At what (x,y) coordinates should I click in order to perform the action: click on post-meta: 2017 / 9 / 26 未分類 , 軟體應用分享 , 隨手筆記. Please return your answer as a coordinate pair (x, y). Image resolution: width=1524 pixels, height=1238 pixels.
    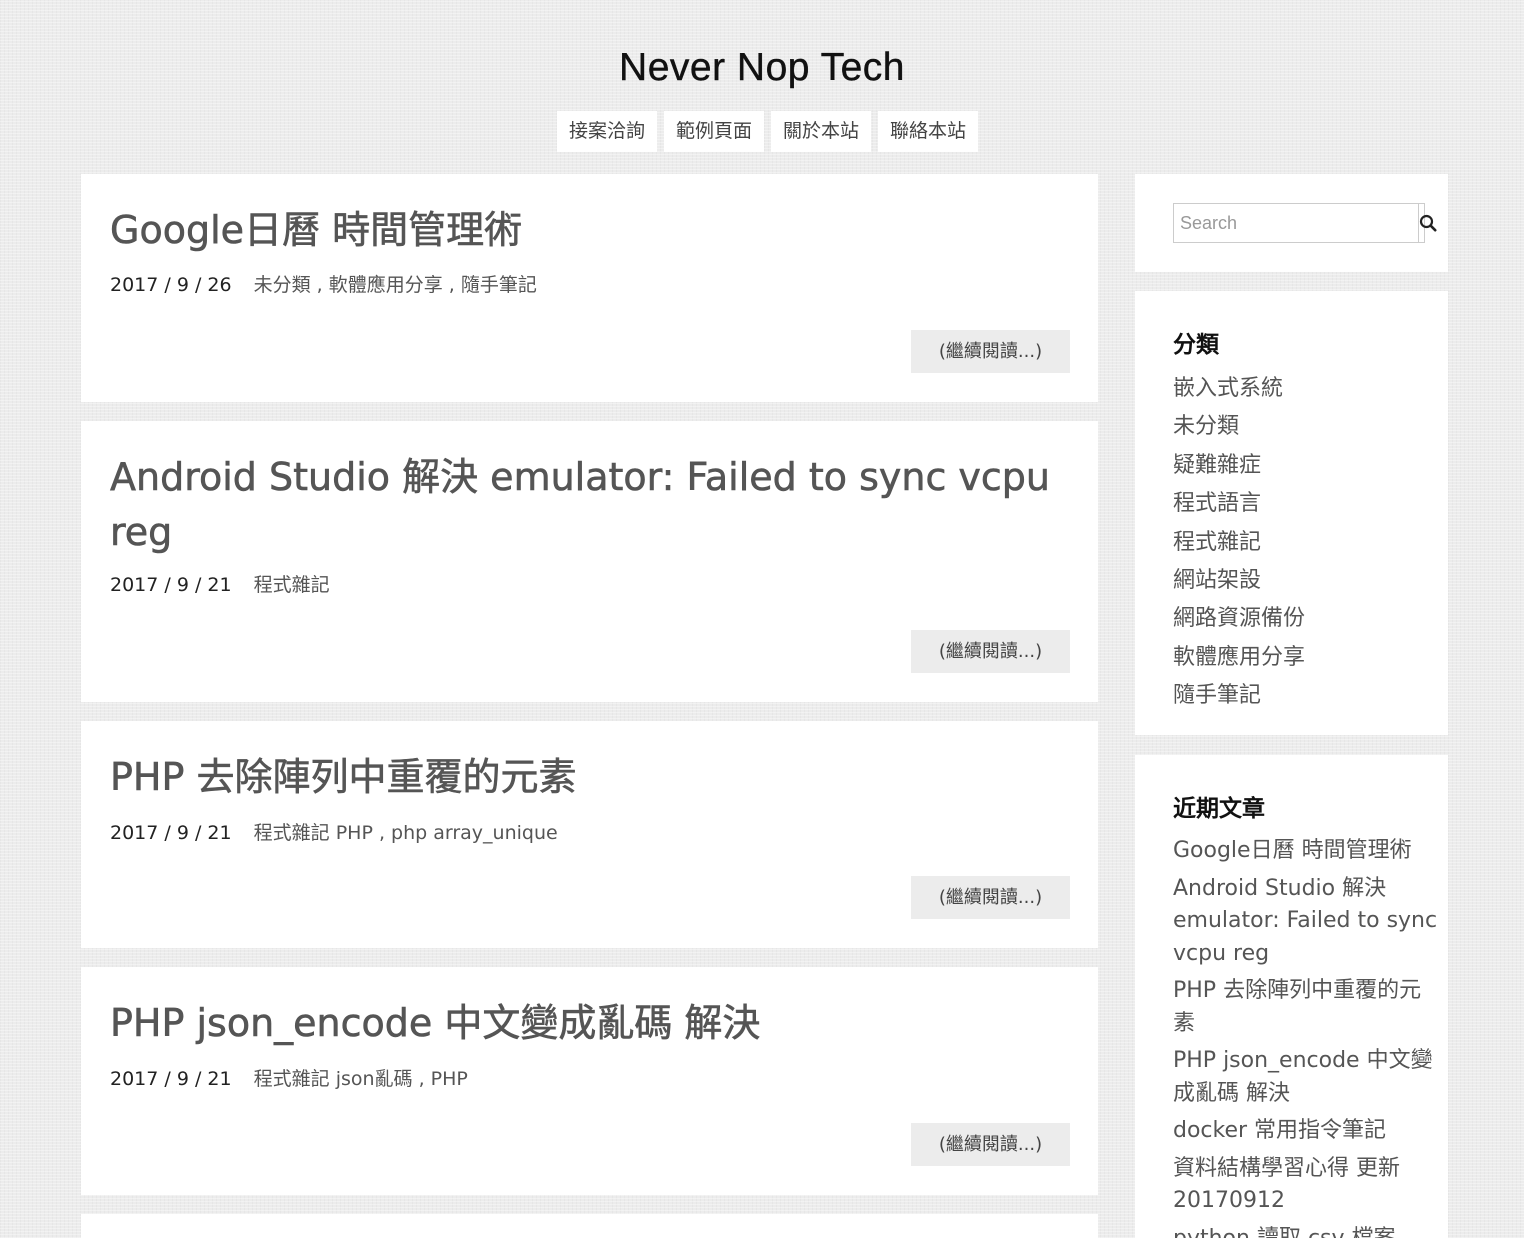
    Looking at the image, I should click on (323, 283).